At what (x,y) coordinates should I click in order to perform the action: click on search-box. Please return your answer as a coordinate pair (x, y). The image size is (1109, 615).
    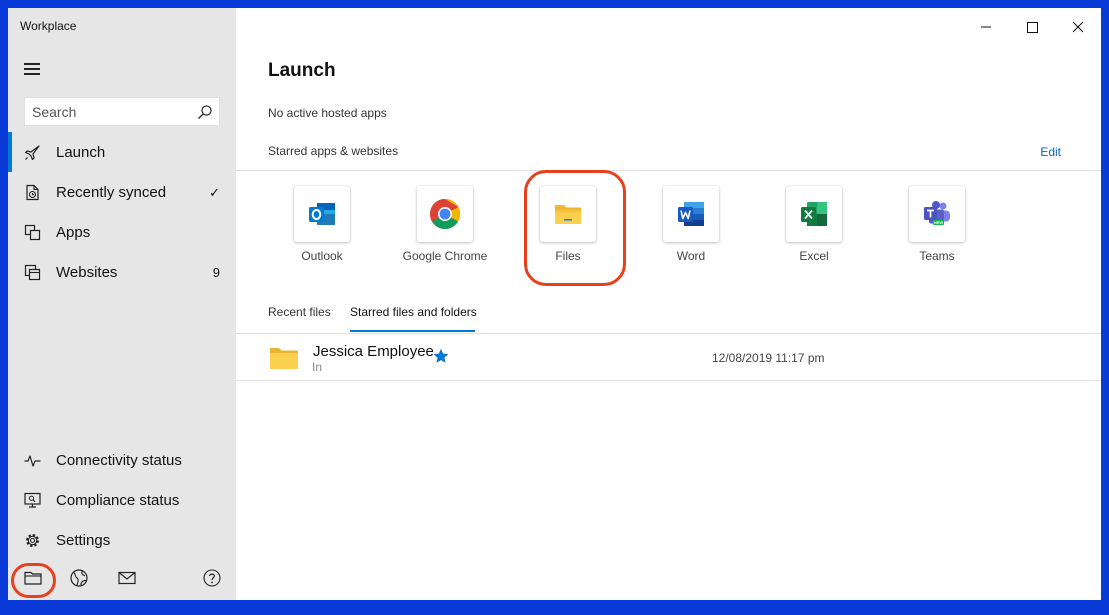
    Looking at the image, I should click on (122, 111).